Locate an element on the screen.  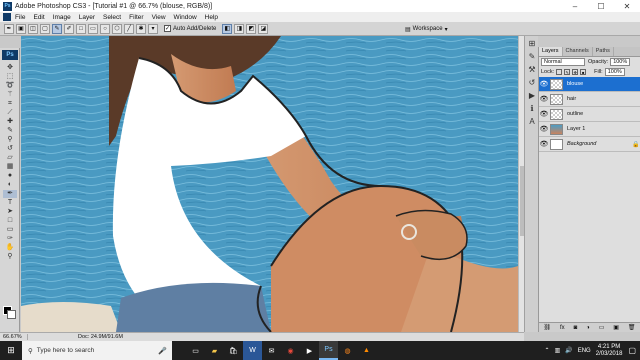
workspace-button: ▤ Workspace ▾ is located at coordinates (426, 29).